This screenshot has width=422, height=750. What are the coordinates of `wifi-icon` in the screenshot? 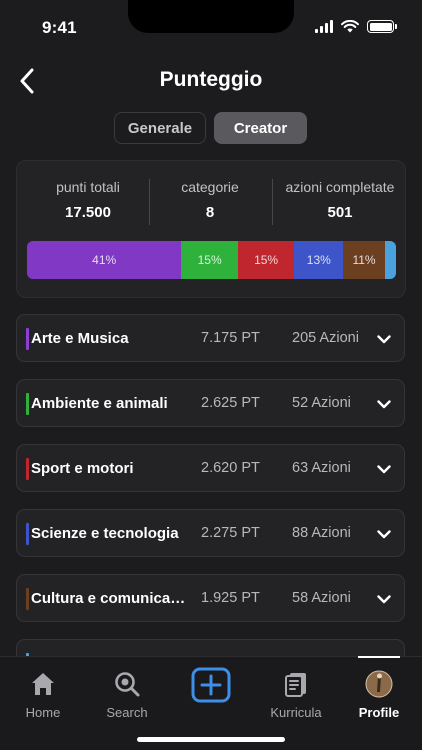 It's located at (350, 26).